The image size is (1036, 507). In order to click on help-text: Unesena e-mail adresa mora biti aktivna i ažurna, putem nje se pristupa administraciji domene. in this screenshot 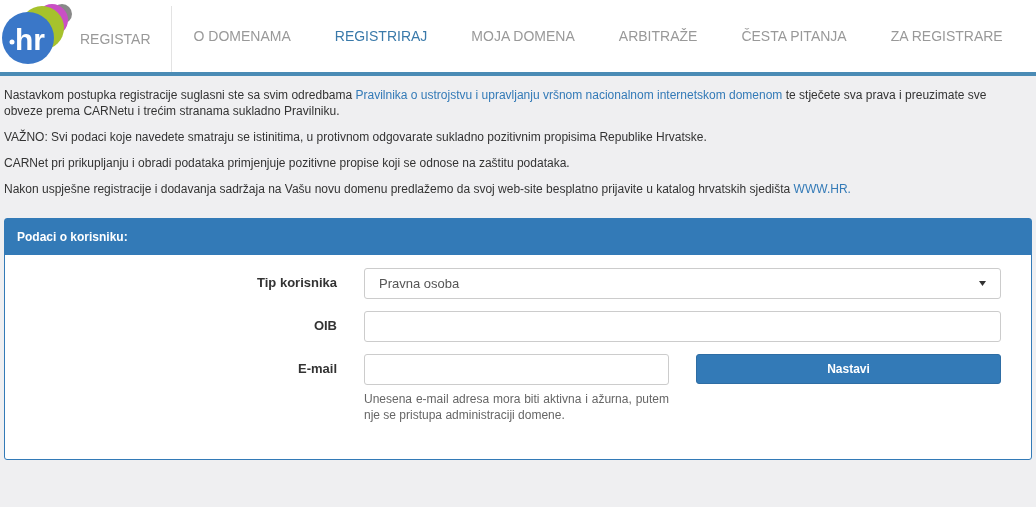, I will do `click(516, 407)`.